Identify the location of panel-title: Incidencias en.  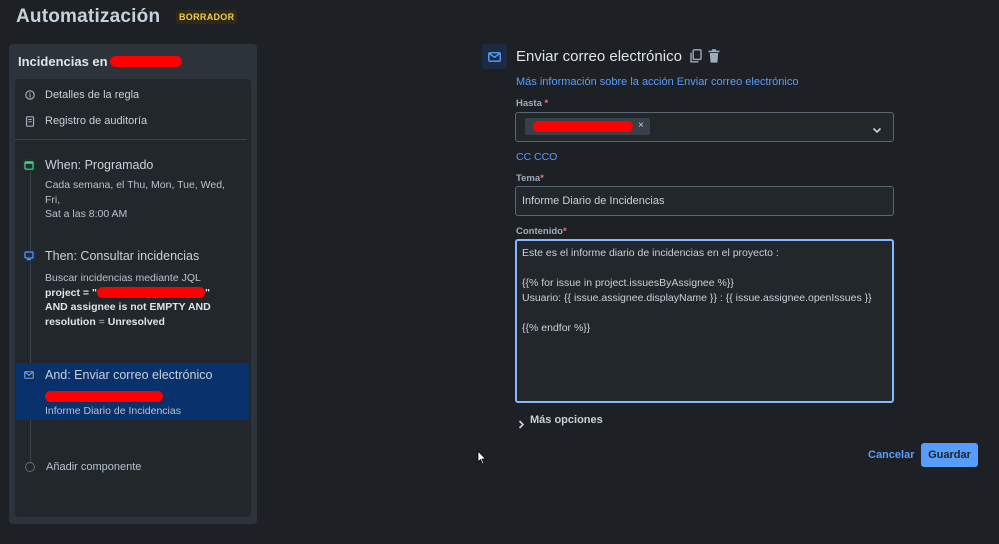
(100, 61).